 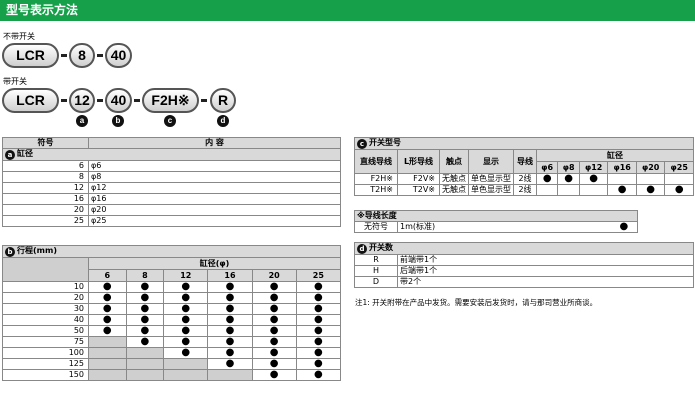 What do you see at coordinates (362, 144) in the screenshot?
I see `marker-c-icon: c` at bounding box center [362, 144].